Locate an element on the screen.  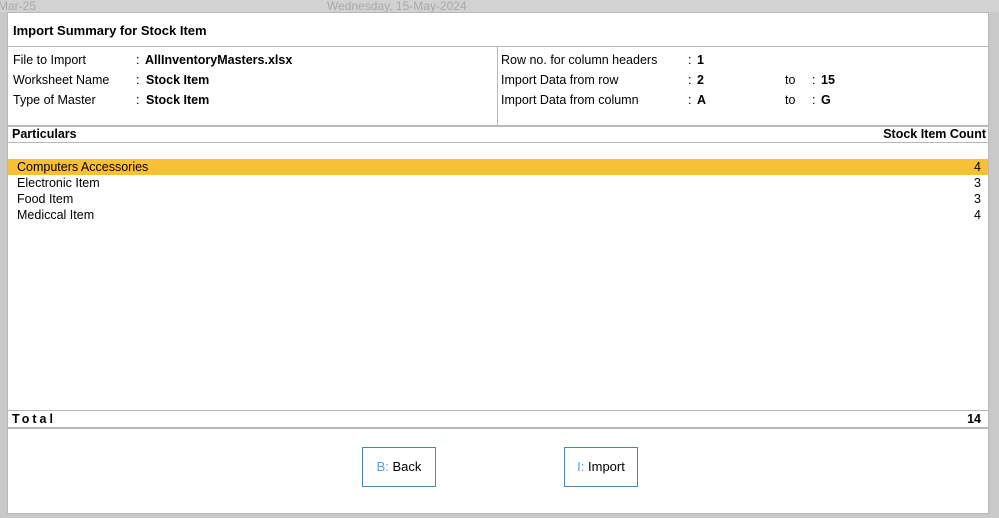
data-column-to-value: G is located at coordinates (826, 100).